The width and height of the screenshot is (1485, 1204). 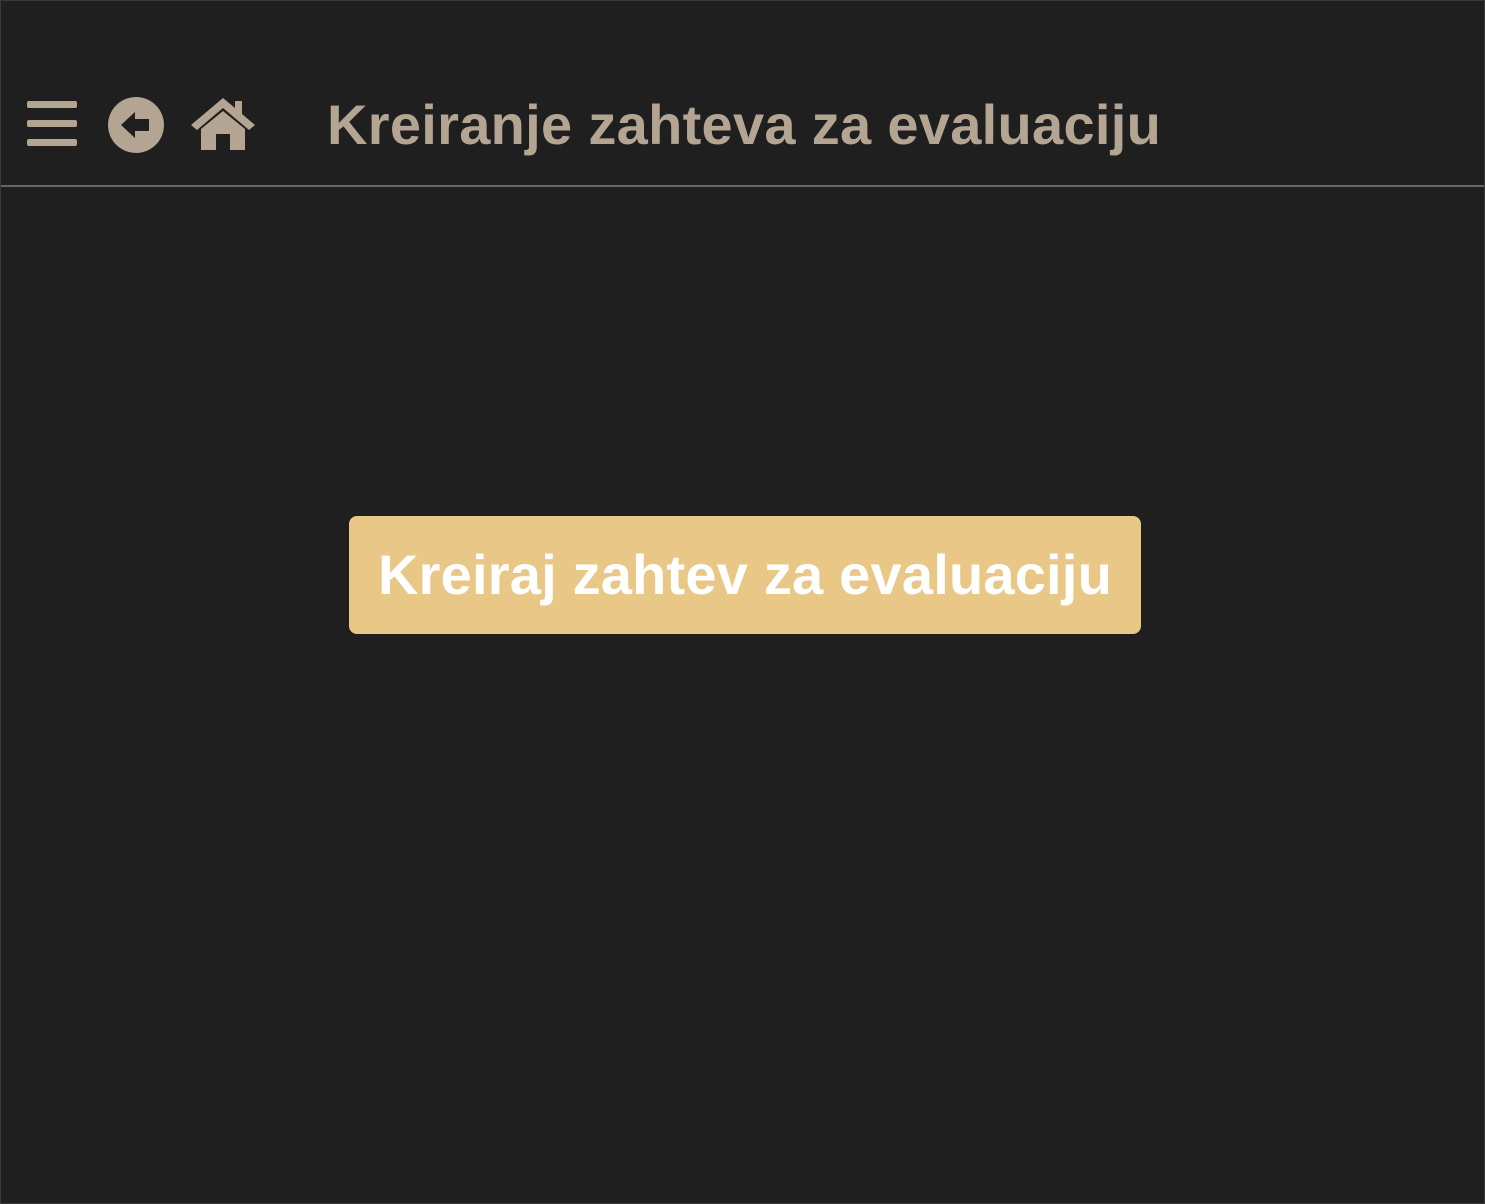 What do you see at coordinates (136, 125) in the screenshot?
I see `back-arrow-icon` at bounding box center [136, 125].